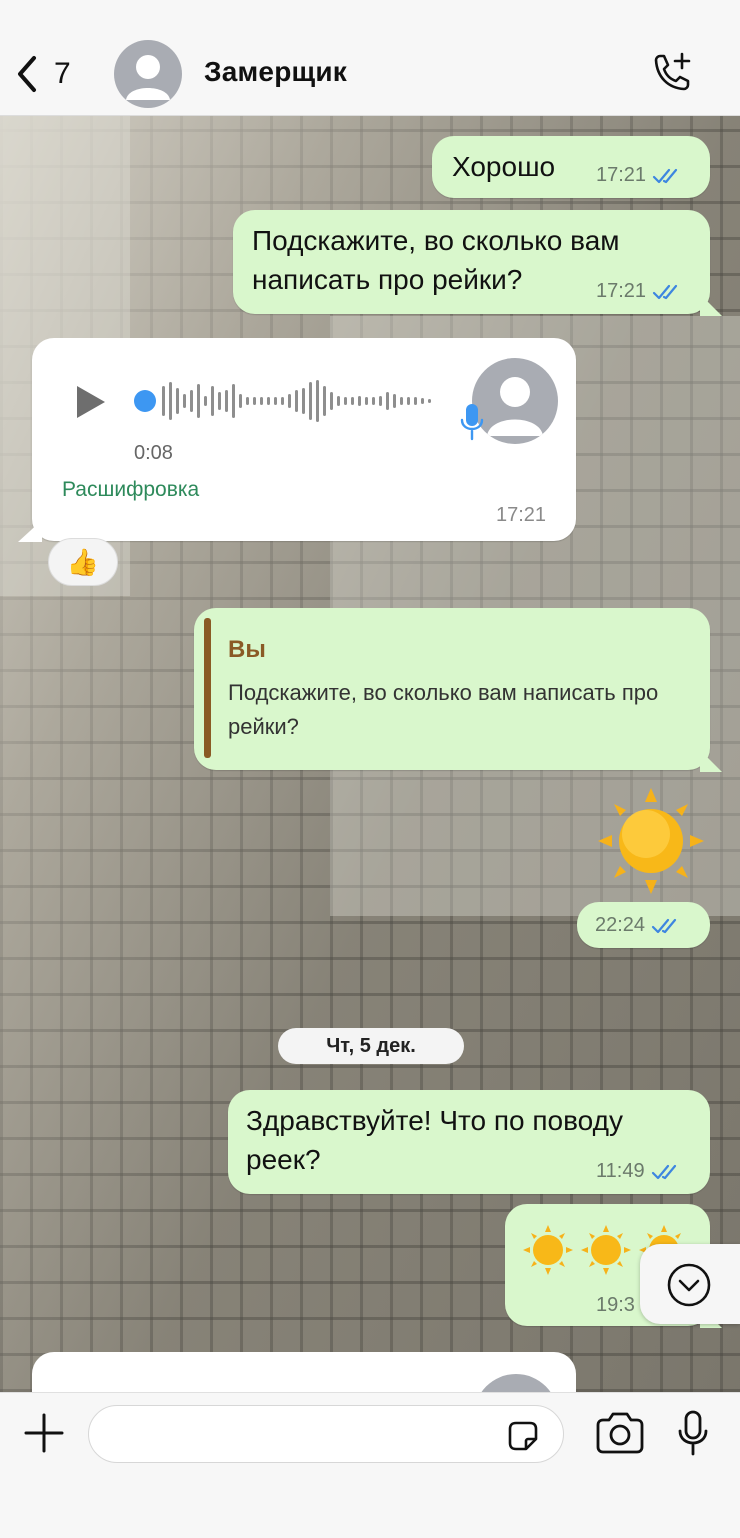  Describe the element at coordinates (620, 1171) in the screenshot. I see `time-label: 11:49` at that location.